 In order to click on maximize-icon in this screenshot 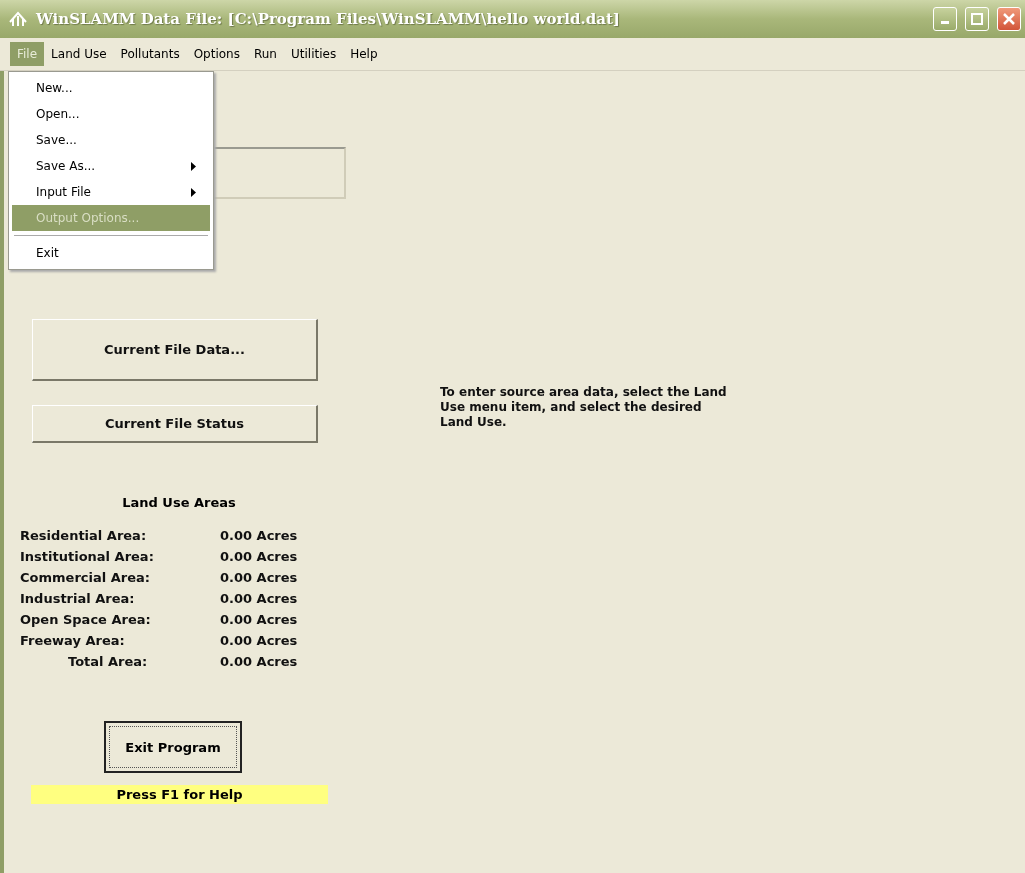, I will do `click(977, 19)`.